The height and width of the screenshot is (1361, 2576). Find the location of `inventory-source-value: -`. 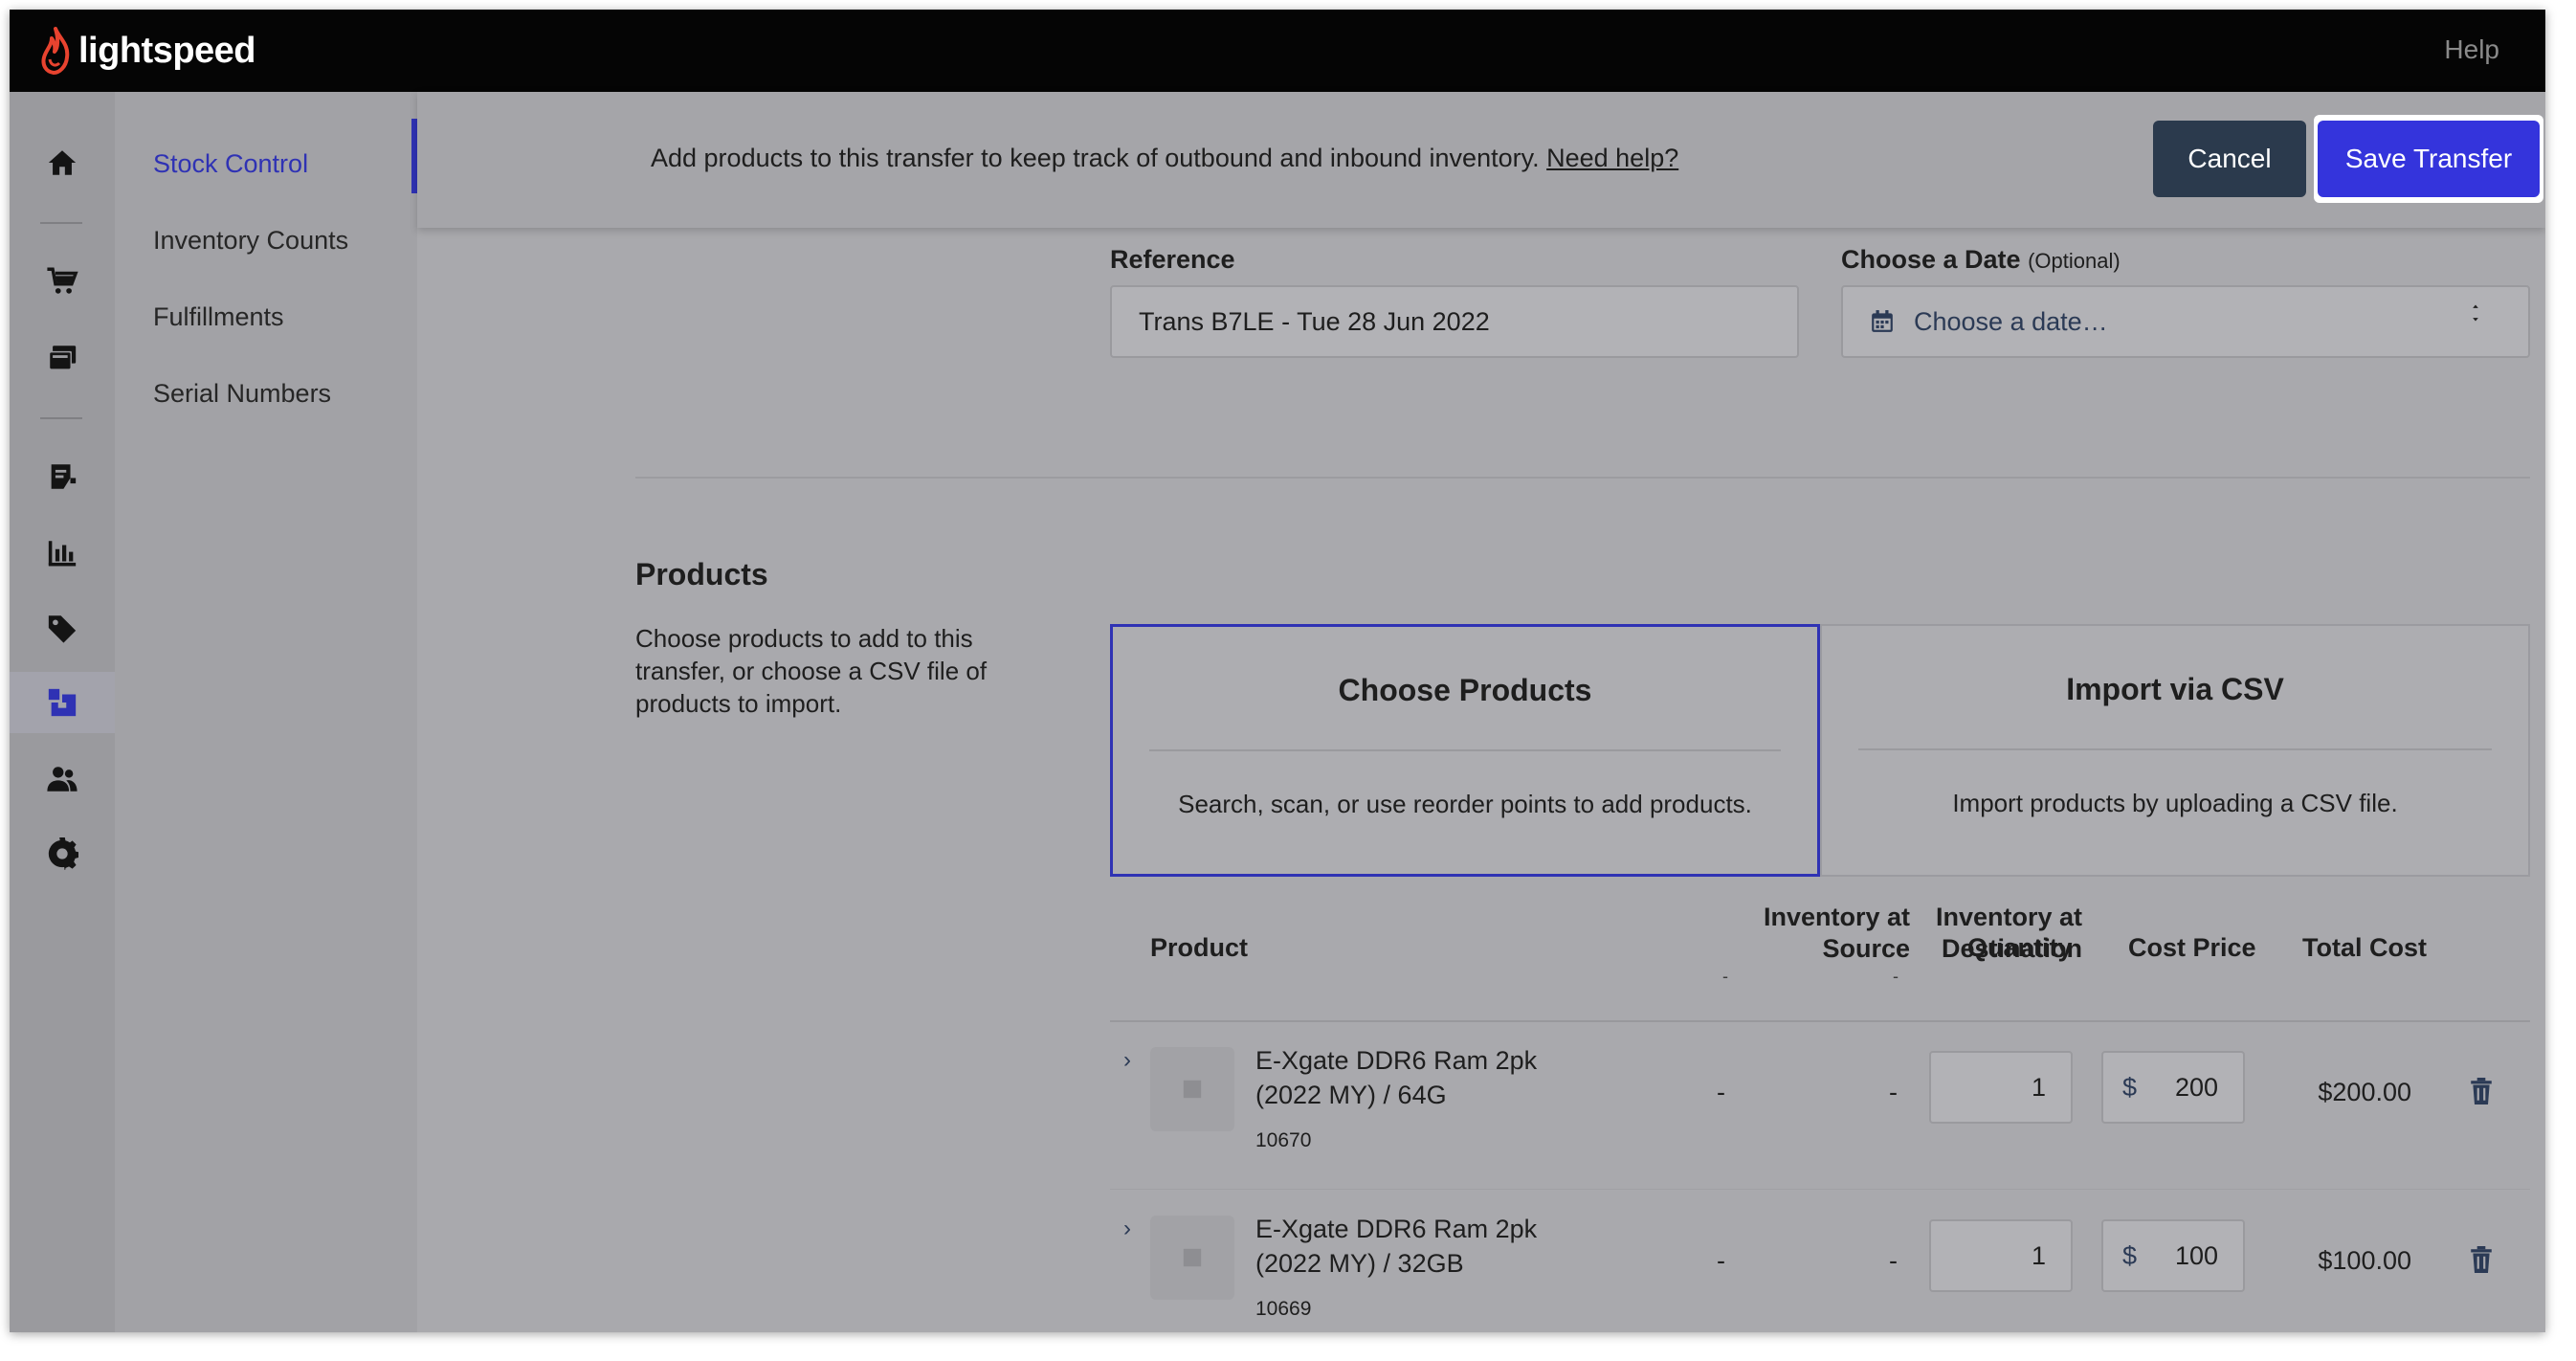

inventory-source-value: - is located at coordinates (1721, 1261).